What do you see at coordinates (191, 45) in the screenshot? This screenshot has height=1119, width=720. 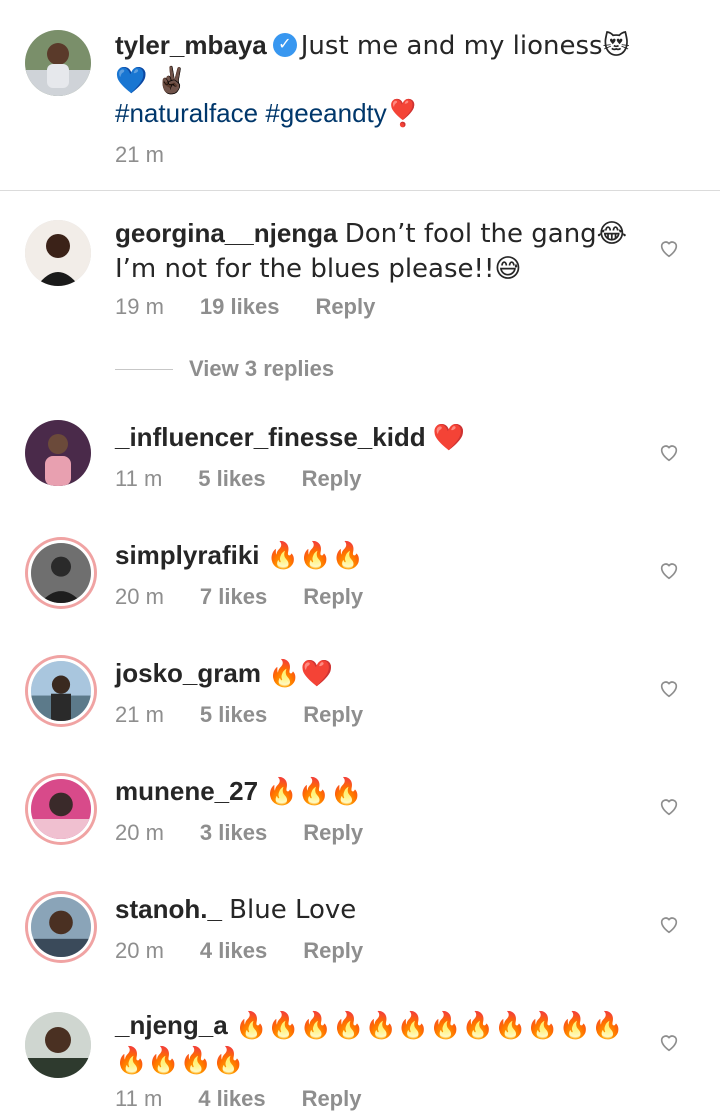 I see `post-username: tyler_mbaya` at bounding box center [191, 45].